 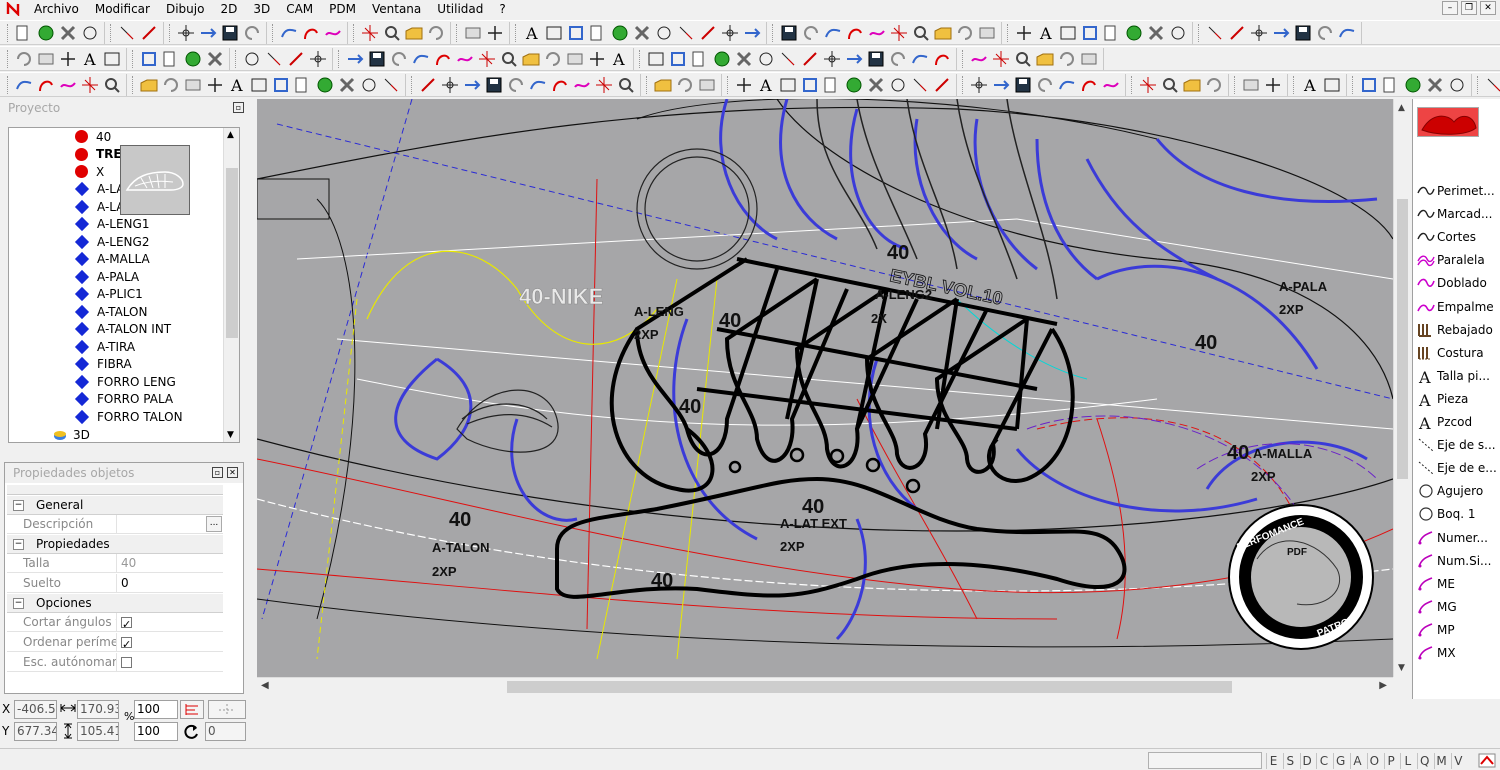 What do you see at coordinates (115, 544) in the screenshot?
I see `section-propiedades: − Propiedades` at bounding box center [115, 544].